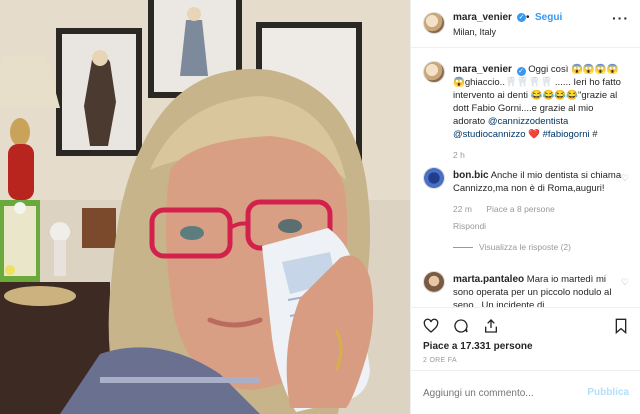 This screenshot has height=414, width=640. Describe the element at coordinates (434, 72) in the screenshot. I see `caption-avatar` at that location.